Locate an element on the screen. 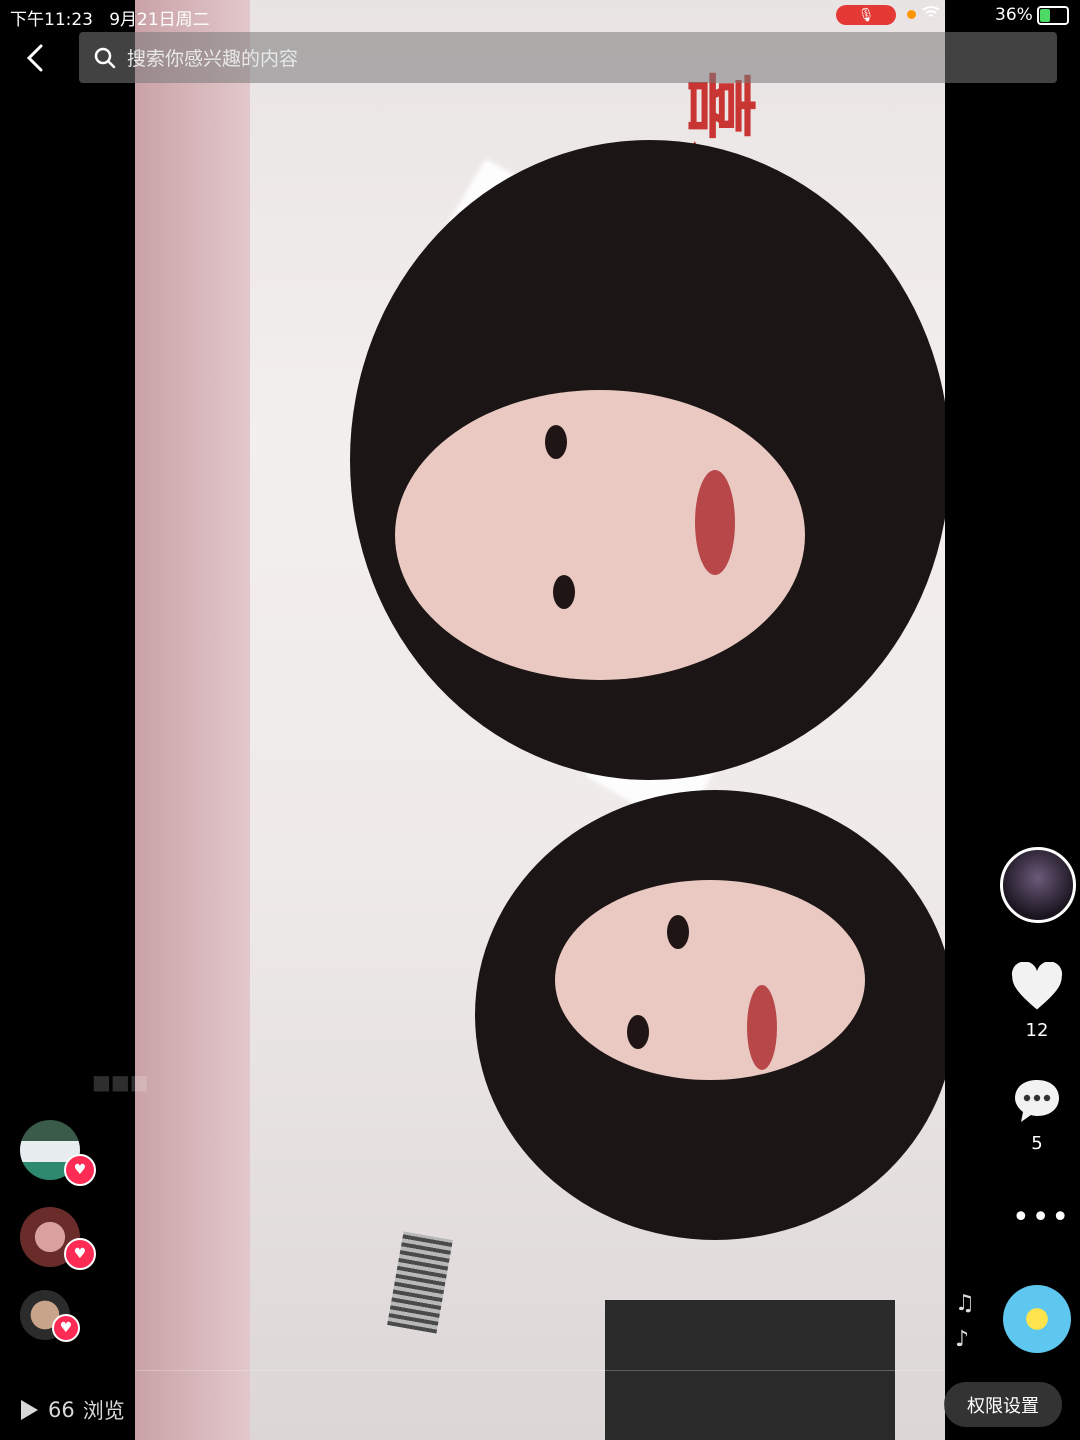  view-count-label: 浏览 is located at coordinates (103, 1411).